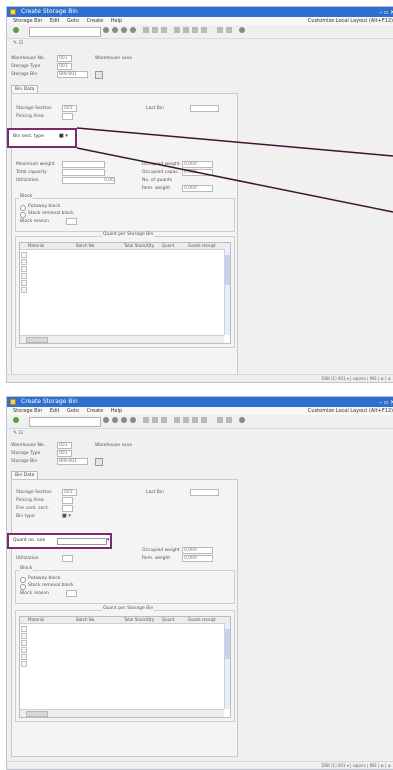 Image resolution: width=393 pixels, height=770 pixels. What do you see at coordinates (66, 516) in the screenshot?
I see `bin-type-field: ■ ▾` at bounding box center [66, 516].